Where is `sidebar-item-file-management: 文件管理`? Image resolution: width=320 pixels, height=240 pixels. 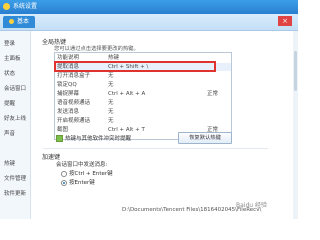 sidebar-item-file-management: 文件管理 is located at coordinates (15, 178).